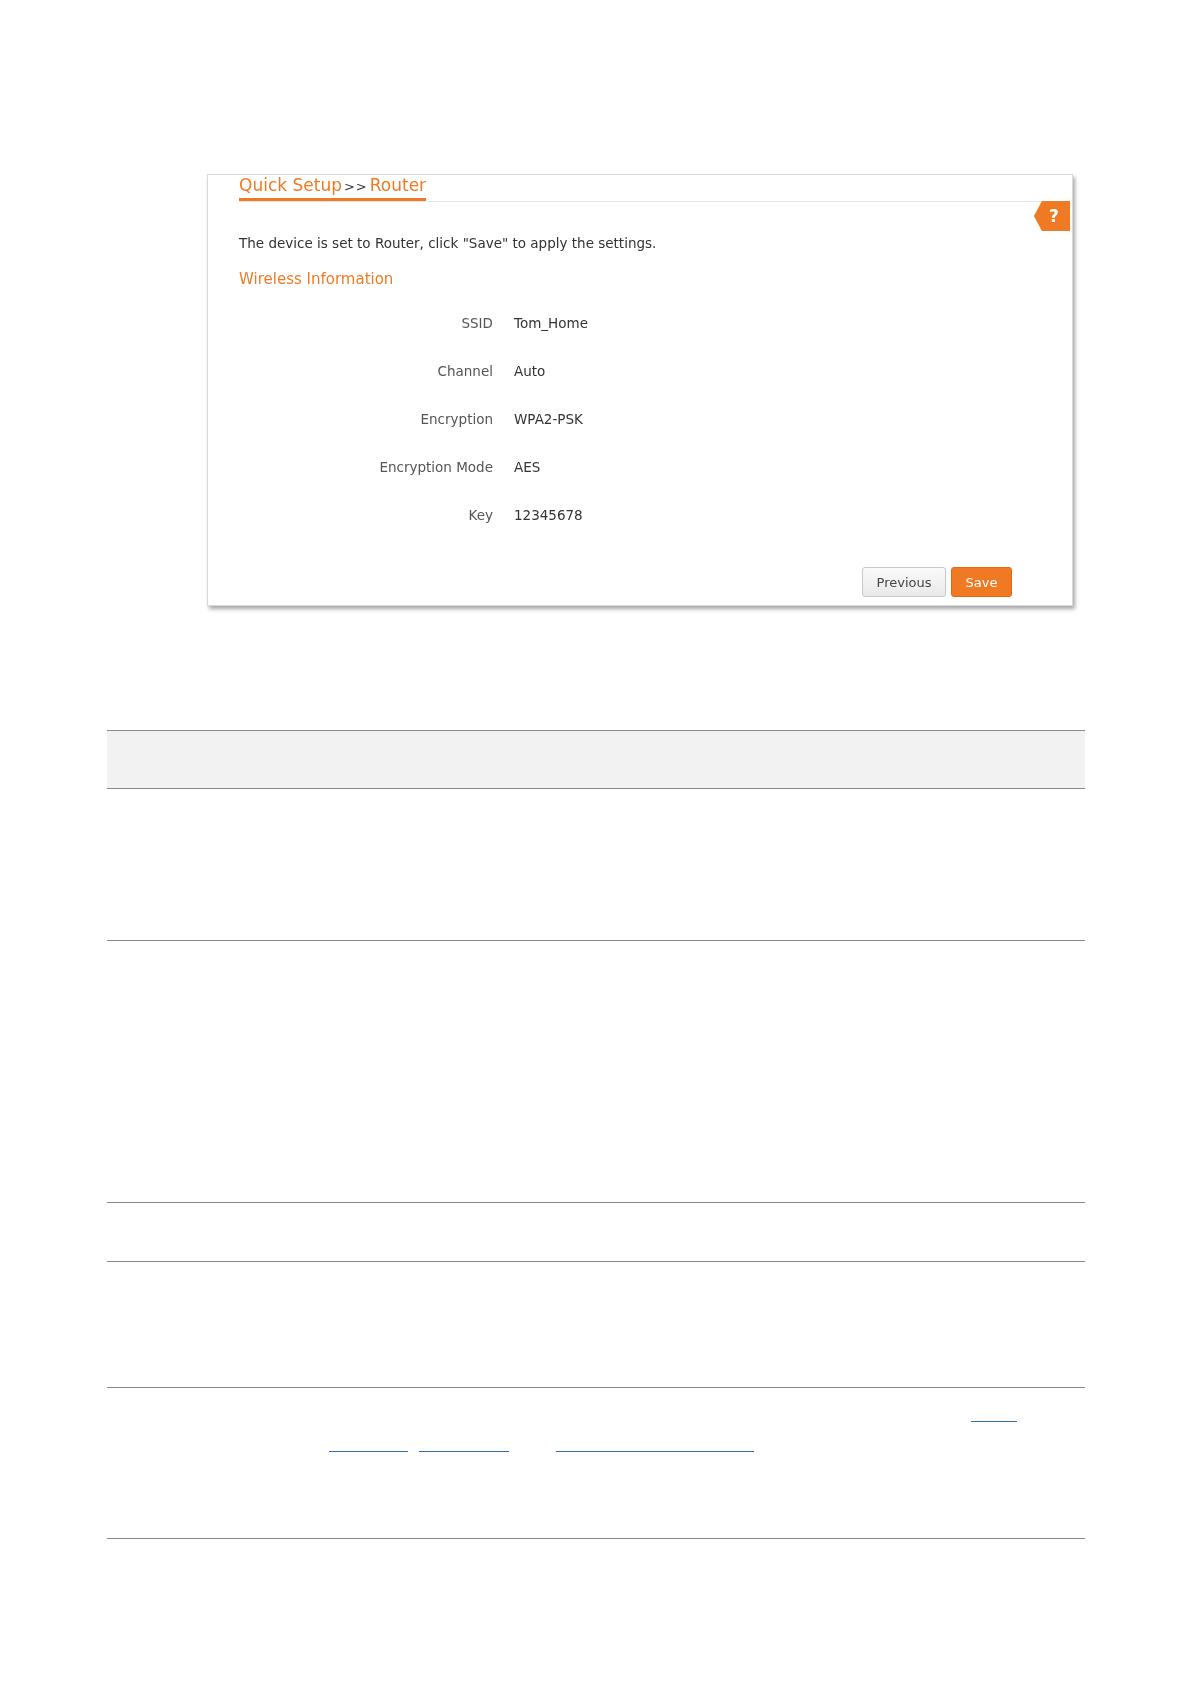 This screenshot has height=1684, width=1191. Describe the element at coordinates (476, 322) in the screenshot. I see `field-label: SSID` at that location.